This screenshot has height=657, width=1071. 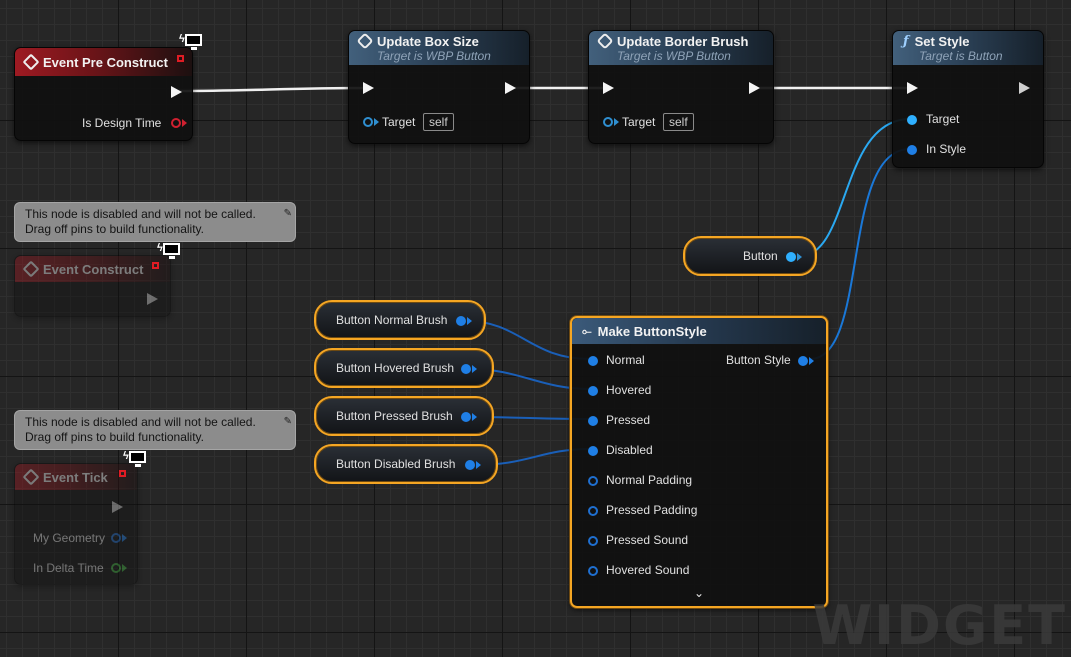 What do you see at coordinates (76, 524) in the screenshot?
I see `event-tick-node: Event Tick My Geometry In Delta Time` at bounding box center [76, 524].